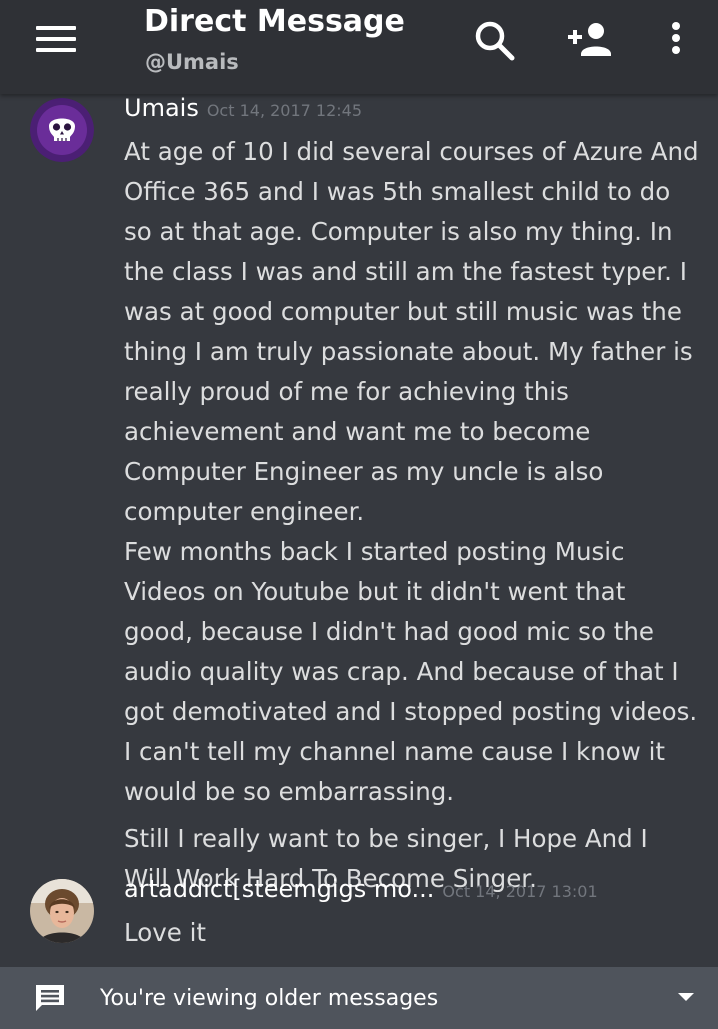  I want to click on message-text: Love it, so click(165, 932).